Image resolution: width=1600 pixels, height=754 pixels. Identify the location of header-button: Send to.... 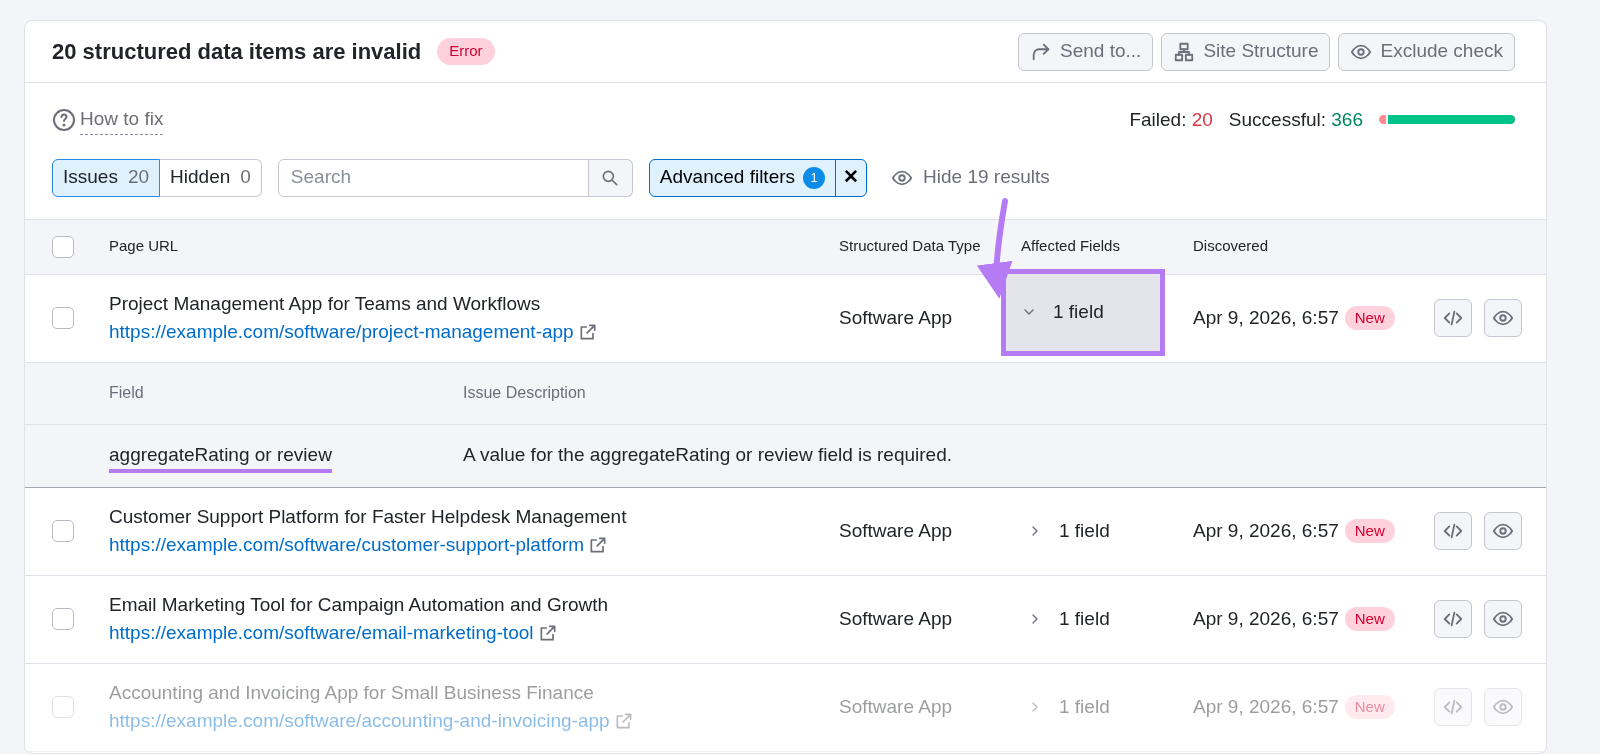
(1086, 51).